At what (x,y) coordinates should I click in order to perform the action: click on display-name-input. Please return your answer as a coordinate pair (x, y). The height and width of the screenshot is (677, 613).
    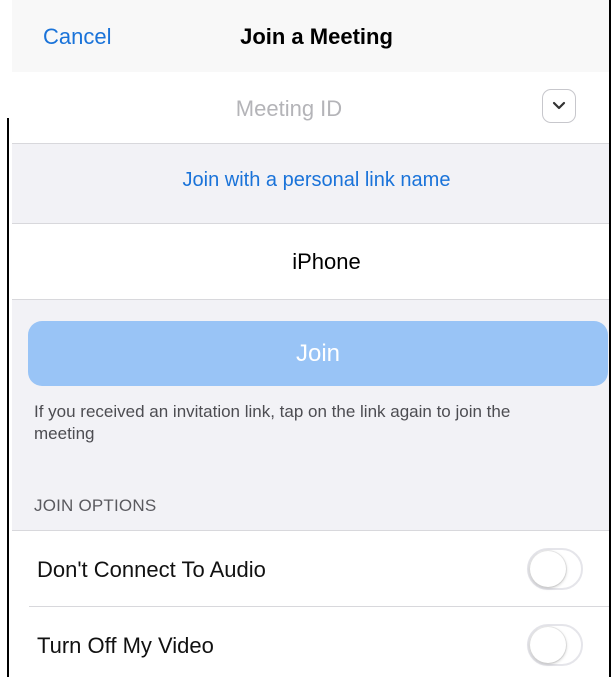
    Looking at the image, I should click on (320, 262).